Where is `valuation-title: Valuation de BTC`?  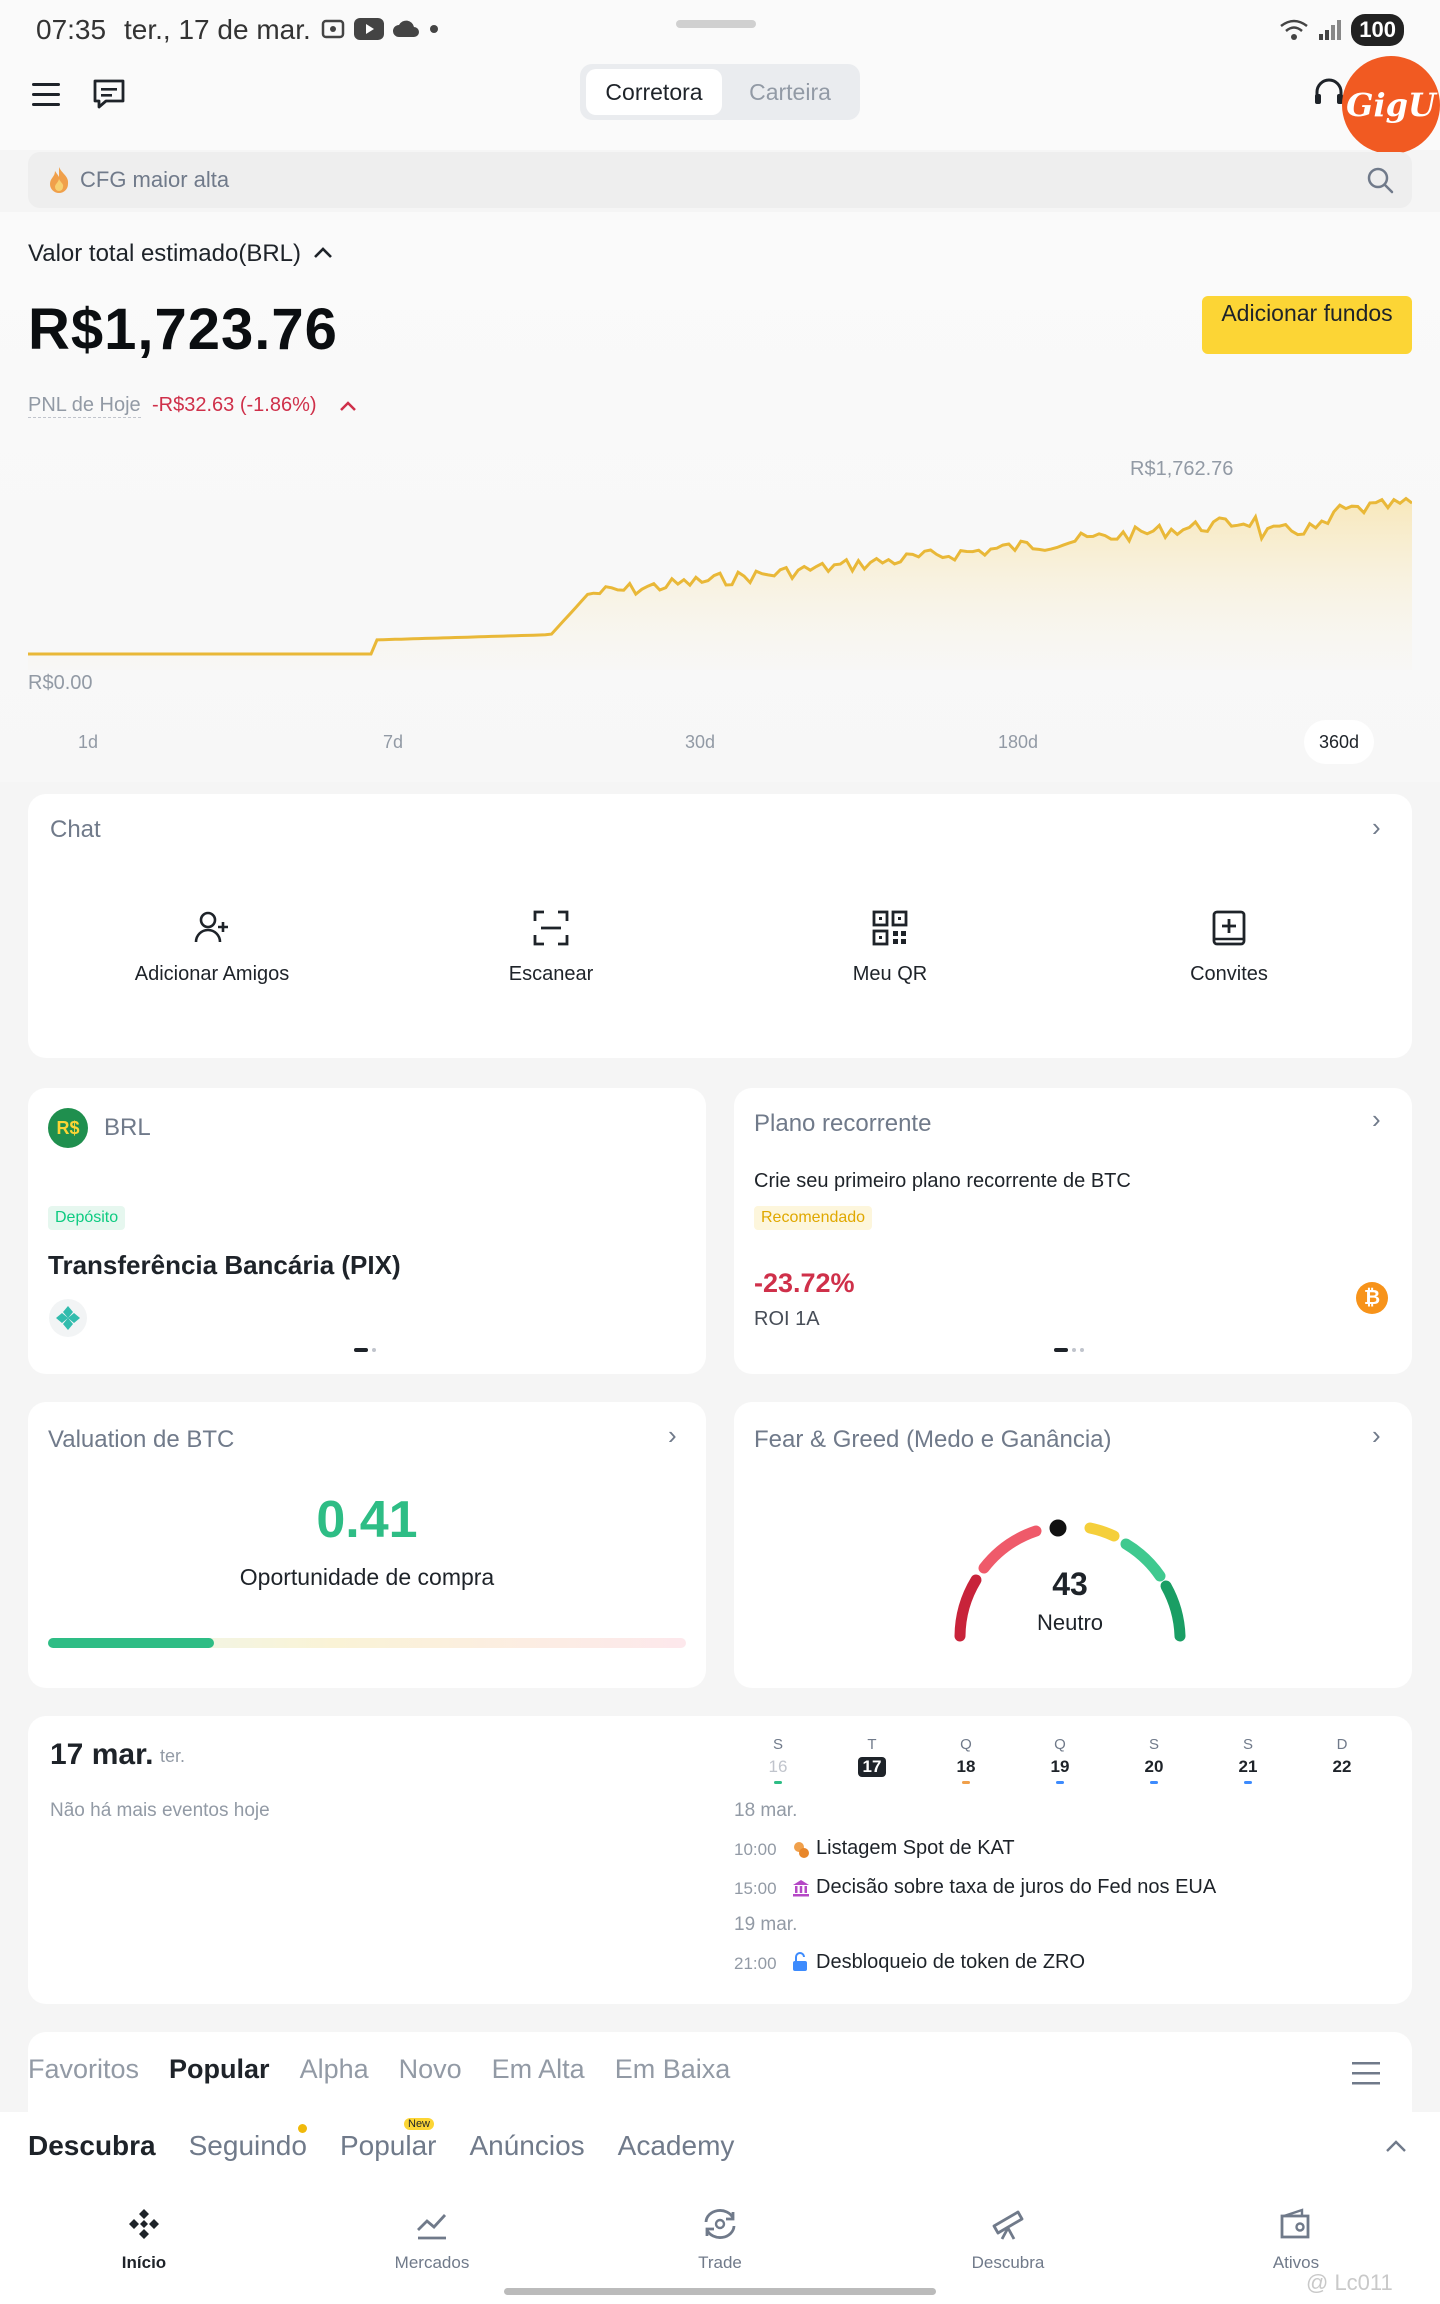
valuation-title: Valuation de BTC is located at coordinates (141, 1439).